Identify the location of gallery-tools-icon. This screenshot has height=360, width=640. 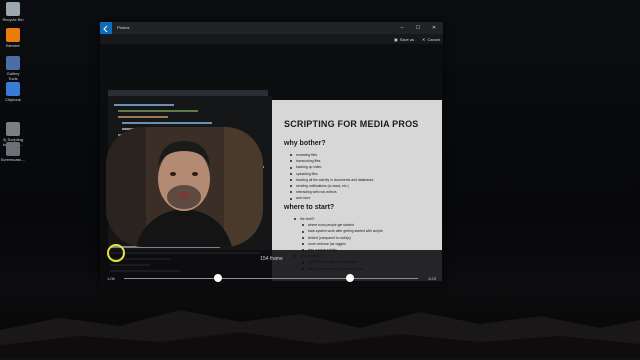
(13, 63).